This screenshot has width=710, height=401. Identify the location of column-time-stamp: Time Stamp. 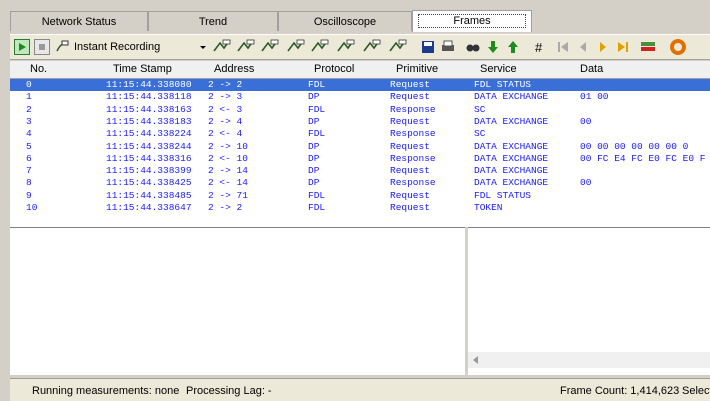
(142, 69).